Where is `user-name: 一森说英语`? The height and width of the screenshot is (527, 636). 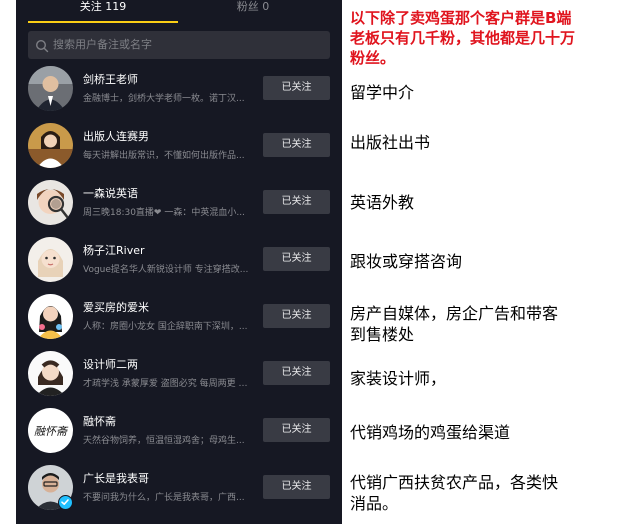 user-name: 一森说英语 is located at coordinates (110, 193).